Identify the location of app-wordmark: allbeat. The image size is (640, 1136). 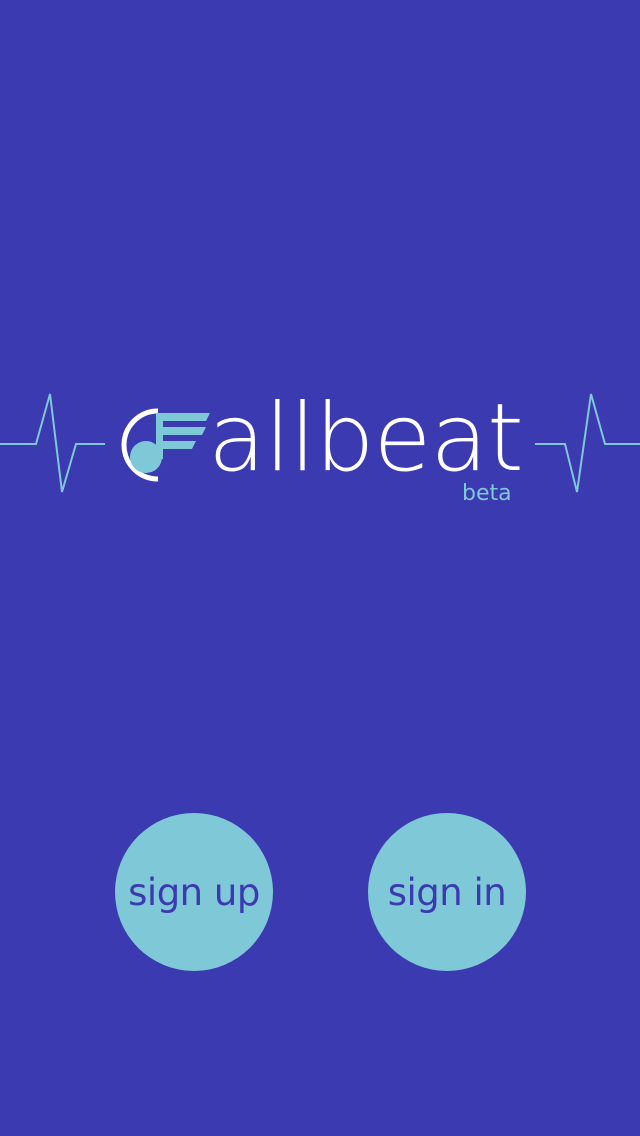
(366, 438).